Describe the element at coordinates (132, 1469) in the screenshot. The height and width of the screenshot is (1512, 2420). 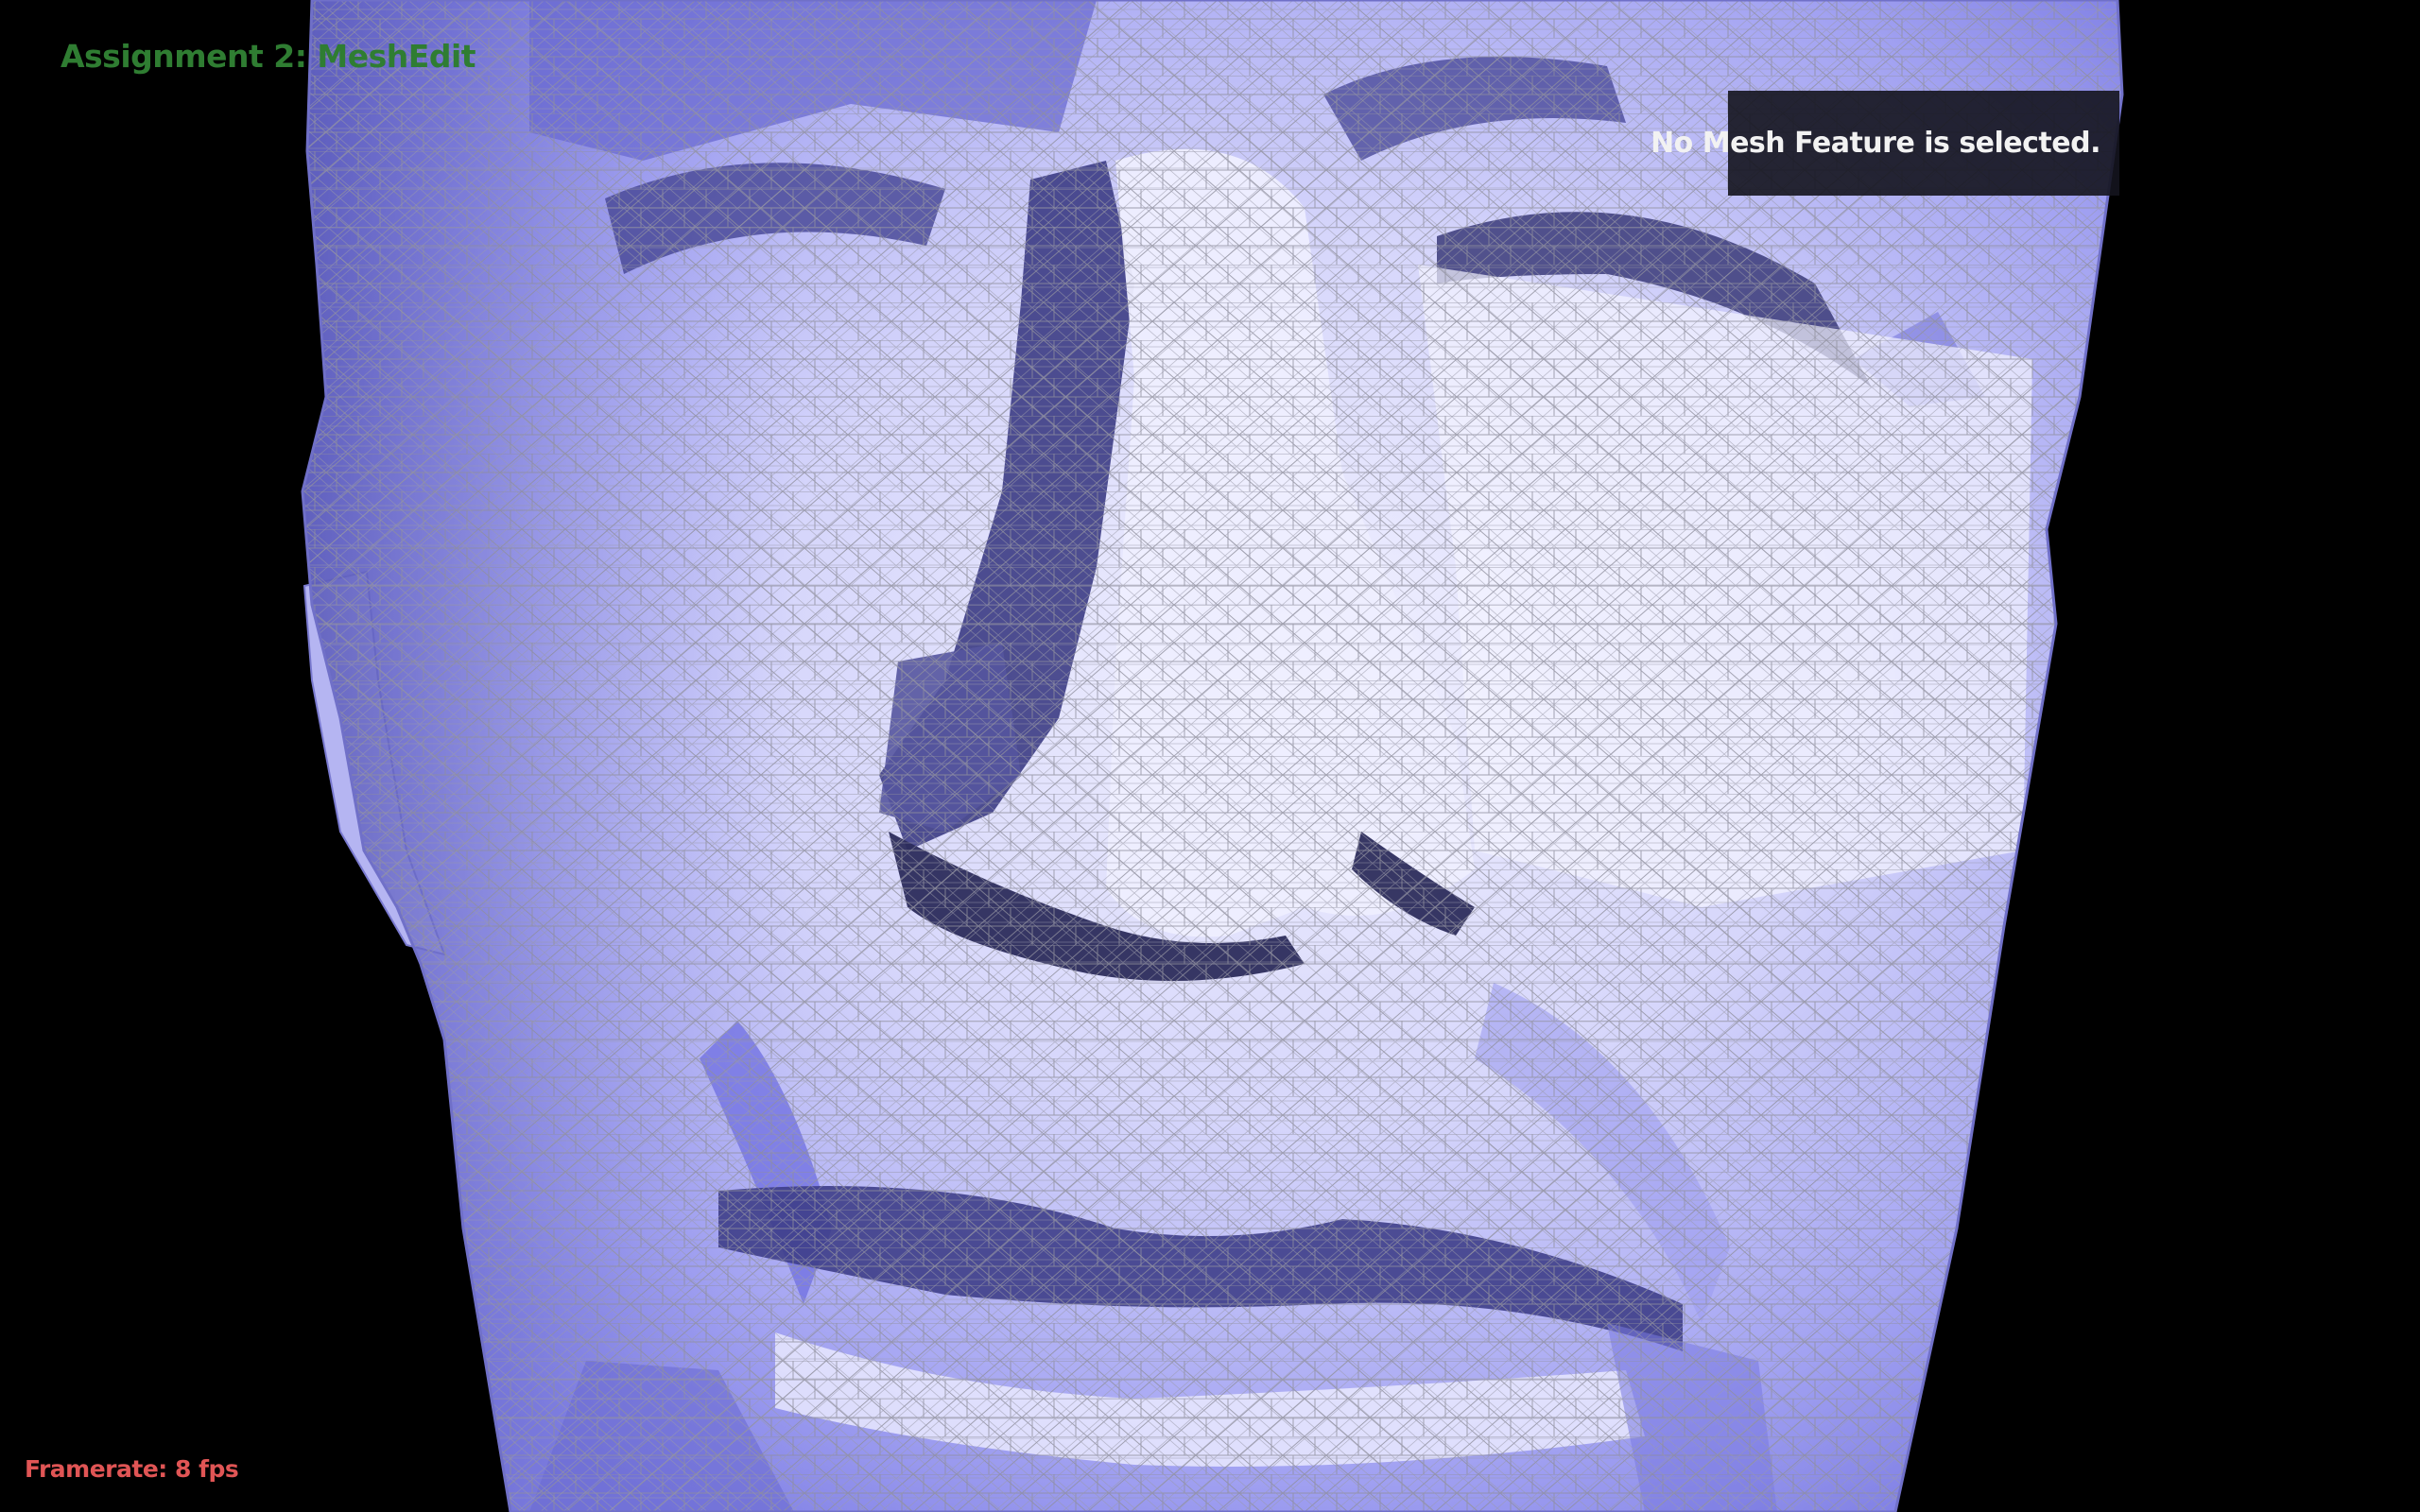
I see `framerate-readout: Framerate: 8 fps` at that location.